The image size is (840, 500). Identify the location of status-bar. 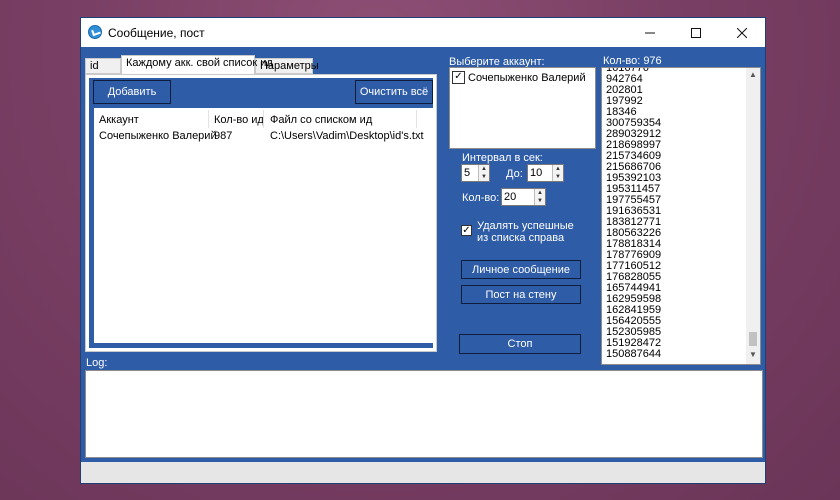
(423, 472).